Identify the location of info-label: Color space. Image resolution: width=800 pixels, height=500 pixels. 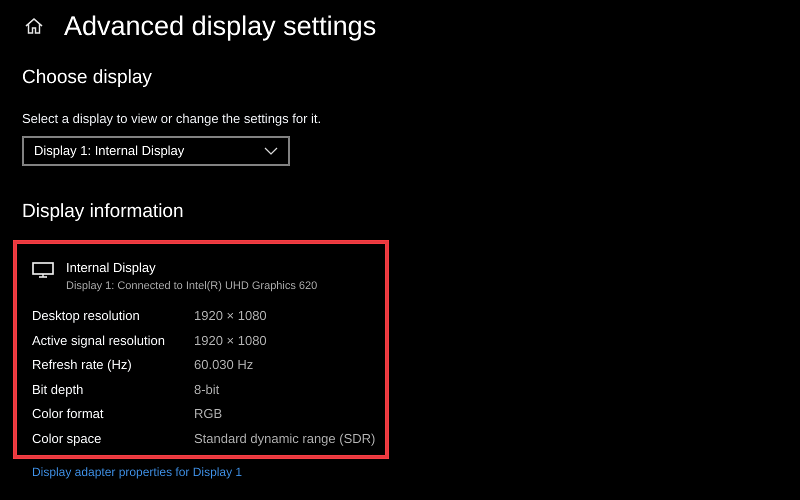
(67, 439).